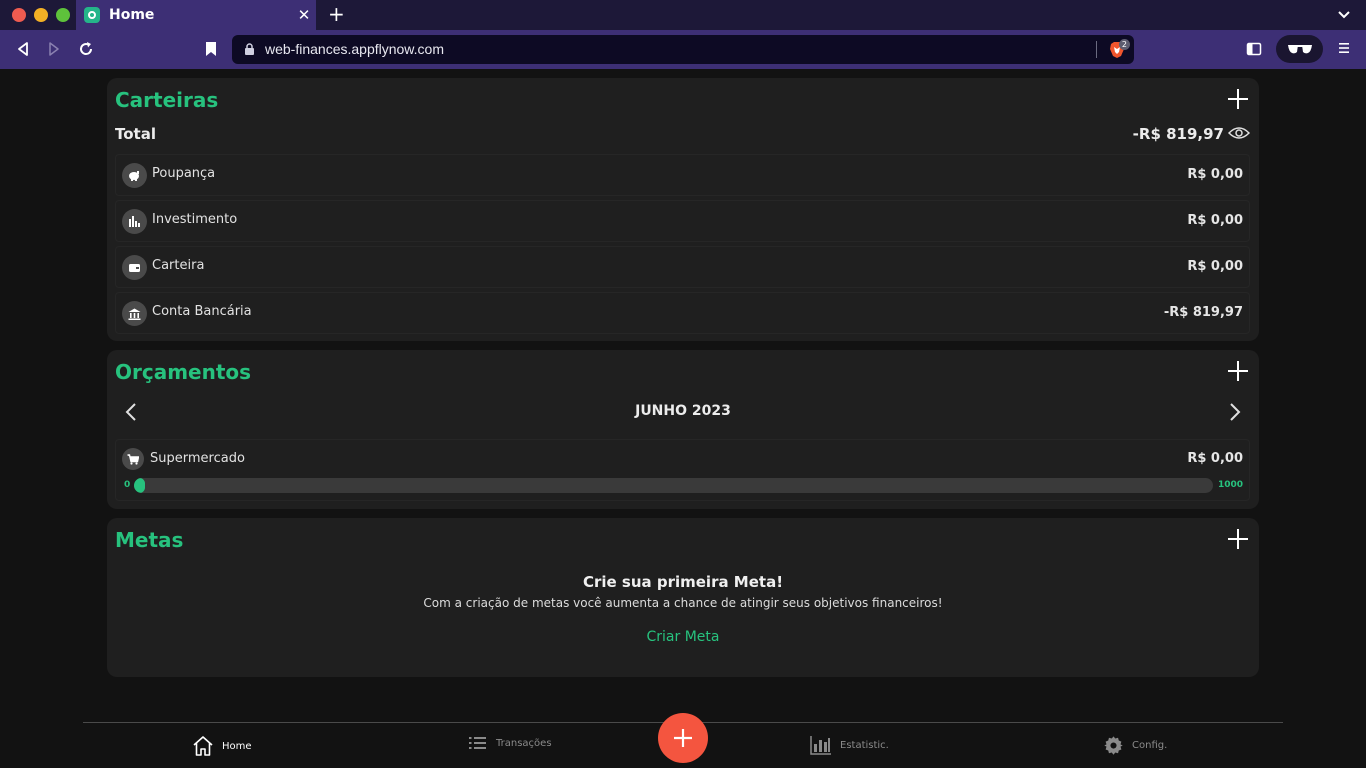  I want to click on bottom-nav-statistics-label: Estatistic., so click(864, 745).